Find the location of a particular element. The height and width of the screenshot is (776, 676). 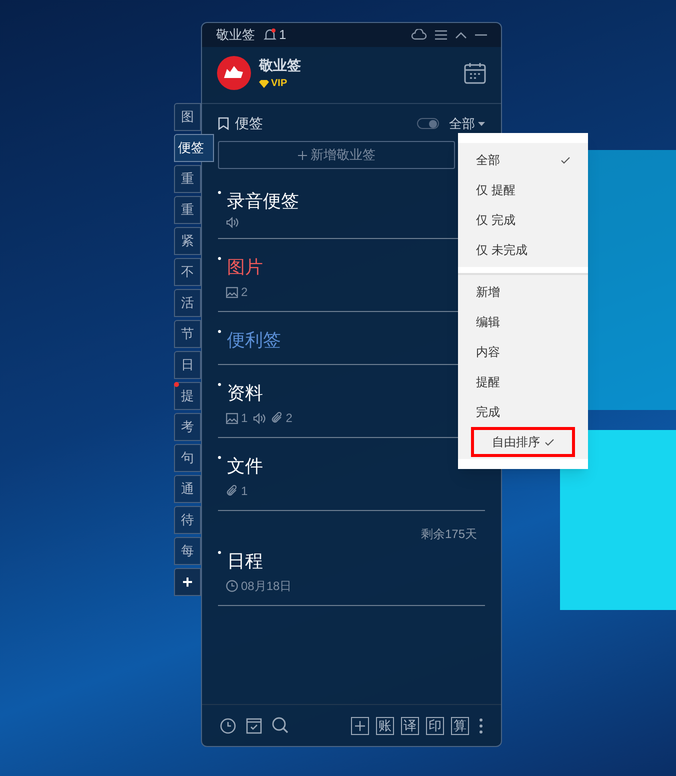

checkbox-icon is located at coordinates (254, 726).